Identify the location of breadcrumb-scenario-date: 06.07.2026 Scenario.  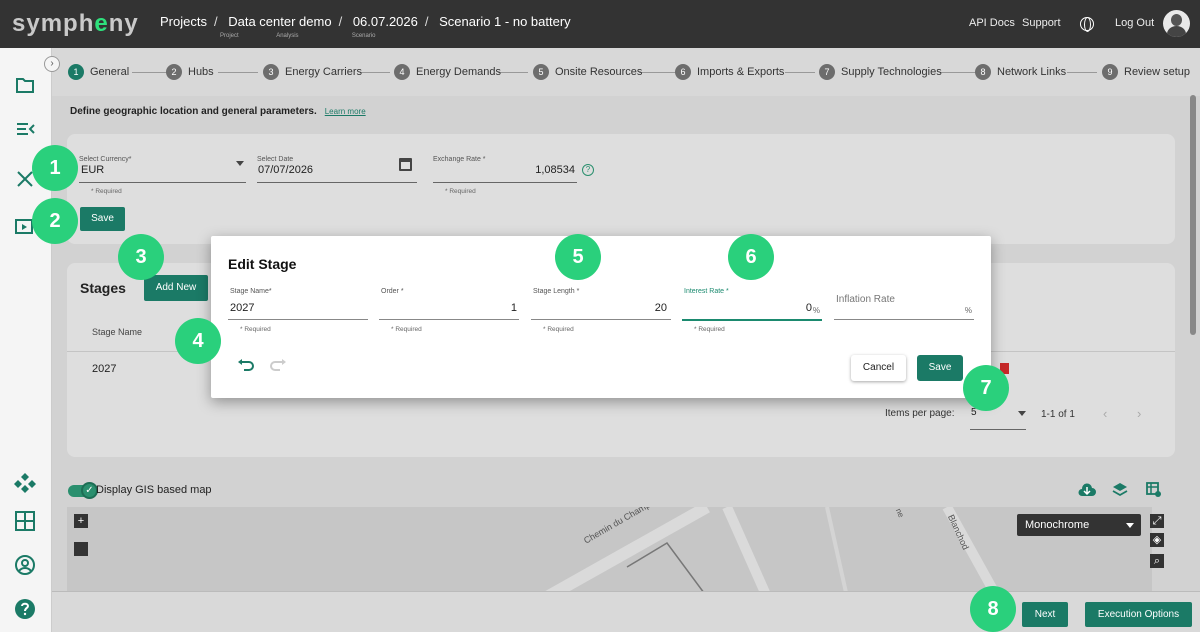
(385, 26).